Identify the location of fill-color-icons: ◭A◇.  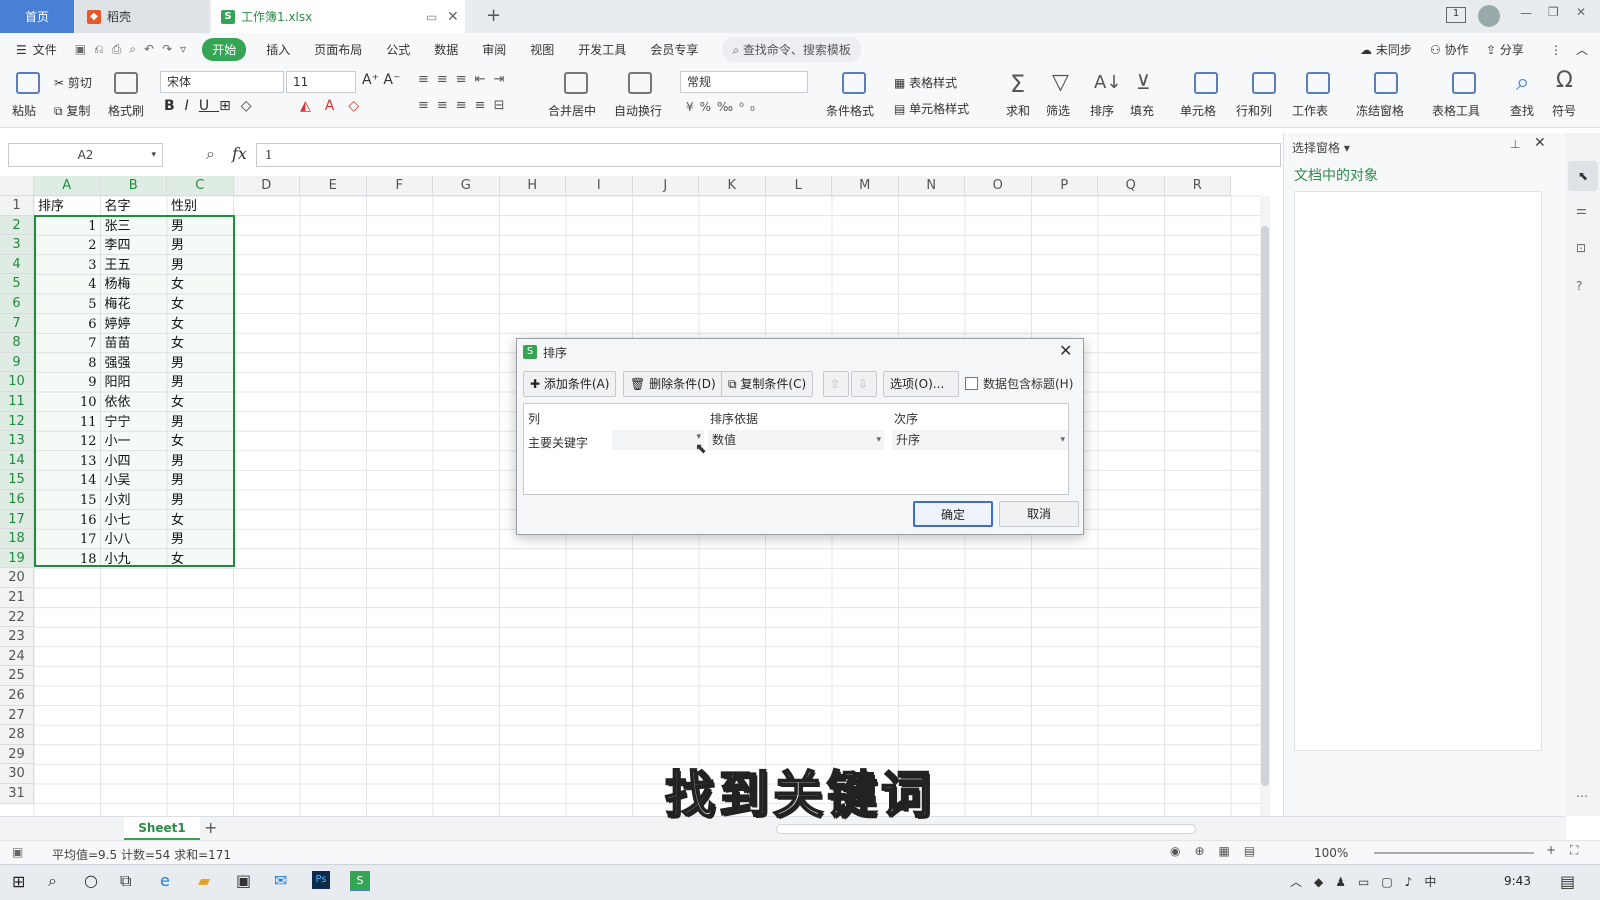
(336, 106).